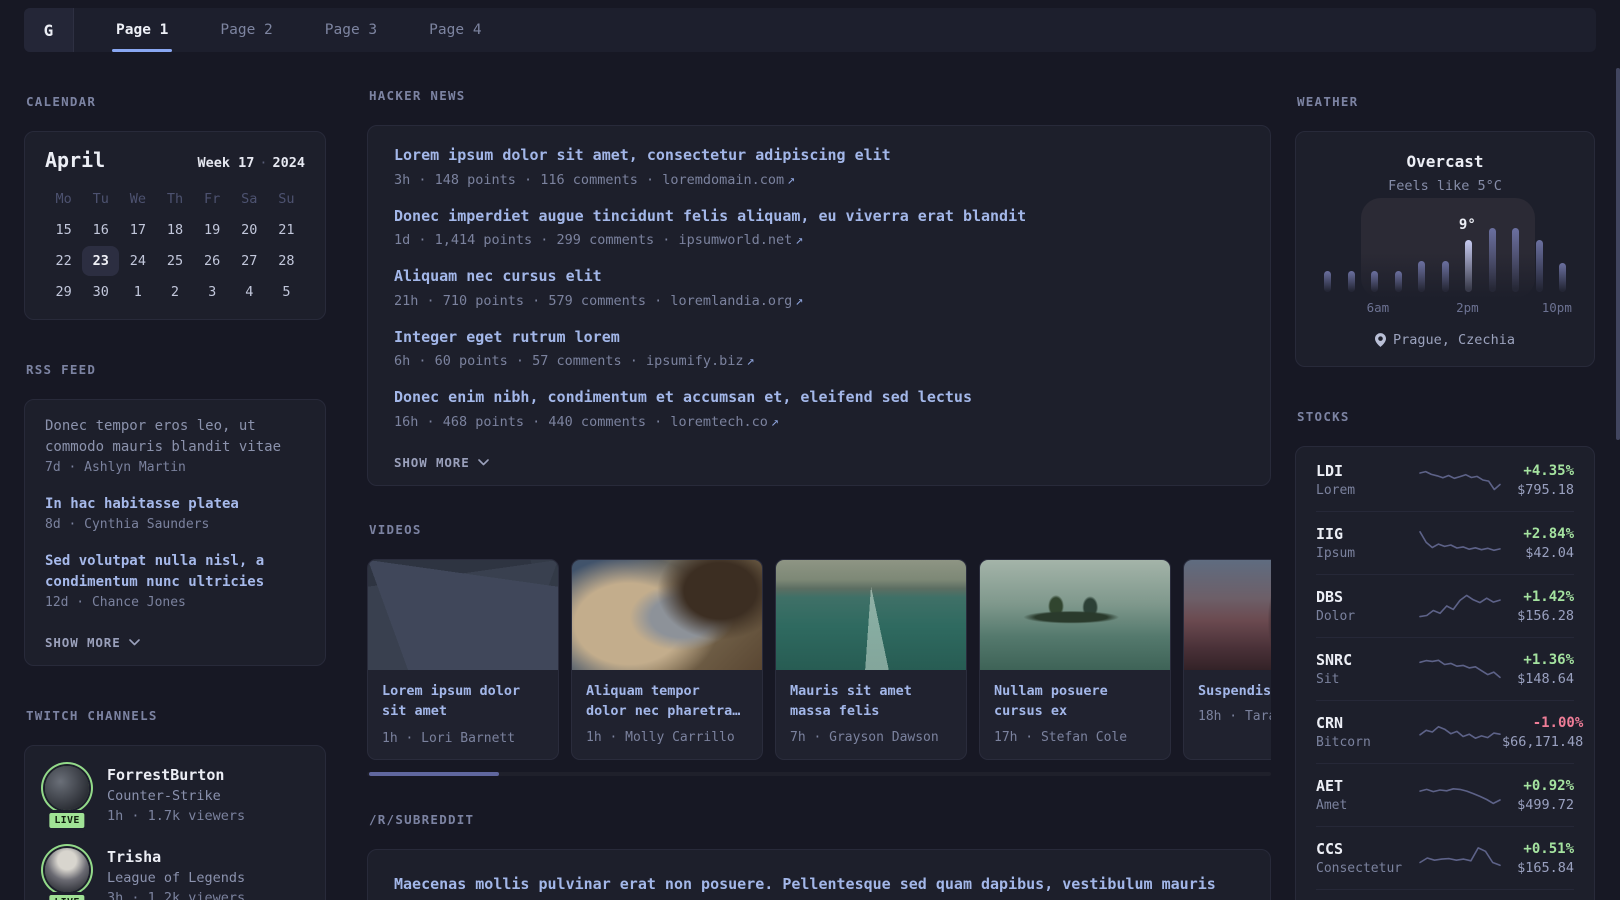 The height and width of the screenshot is (900, 1620). What do you see at coordinates (1545, 615) in the screenshot?
I see `stock-price: $156.28` at bounding box center [1545, 615].